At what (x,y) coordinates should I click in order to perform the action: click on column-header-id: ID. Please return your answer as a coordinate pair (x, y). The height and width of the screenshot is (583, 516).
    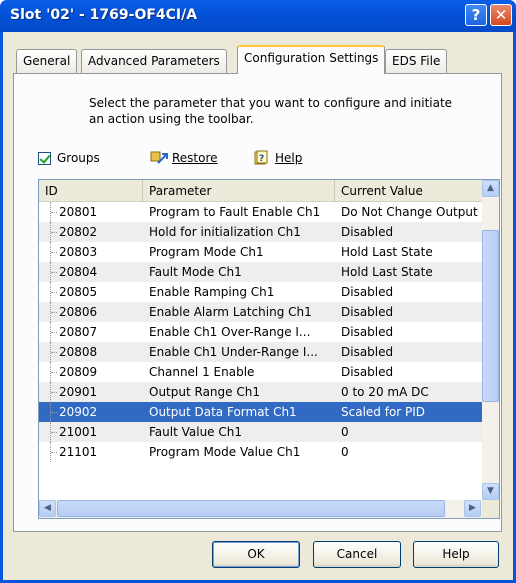
    Looking at the image, I should click on (91, 191).